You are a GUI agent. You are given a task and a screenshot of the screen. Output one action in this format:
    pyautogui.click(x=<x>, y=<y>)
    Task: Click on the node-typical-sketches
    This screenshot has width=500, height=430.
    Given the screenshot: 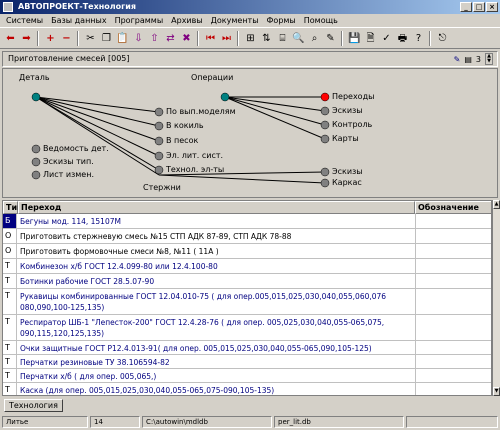 What is the action you would take?
    pyautogui.click(x=36, y=162)
    